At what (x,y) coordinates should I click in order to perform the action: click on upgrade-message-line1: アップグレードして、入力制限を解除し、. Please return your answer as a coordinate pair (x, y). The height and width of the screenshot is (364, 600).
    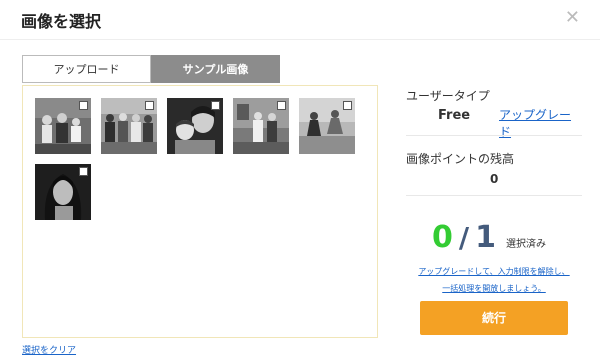
    Looking at the image, I should click on (494, 271).